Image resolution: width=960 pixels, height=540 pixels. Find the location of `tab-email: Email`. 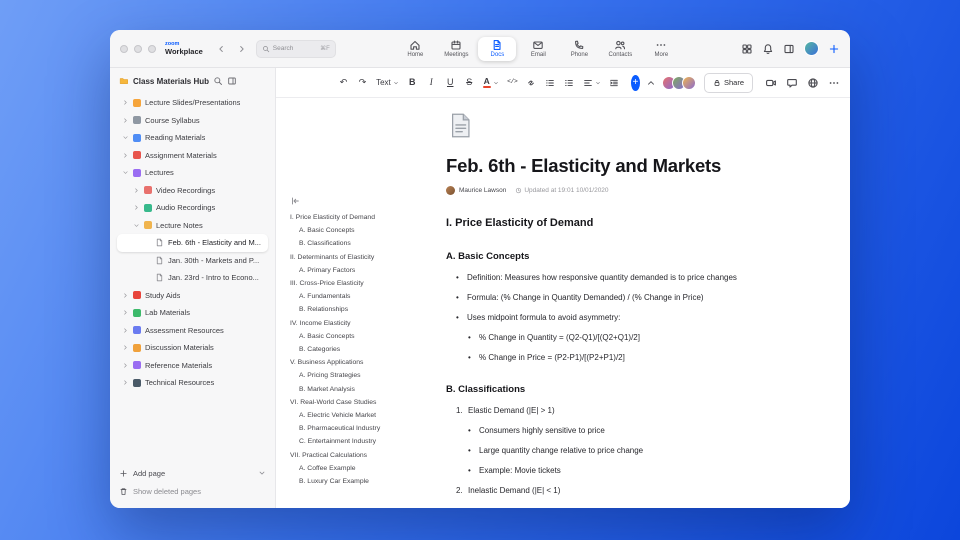

tab-email: Email is located at coordinates (538, 49).